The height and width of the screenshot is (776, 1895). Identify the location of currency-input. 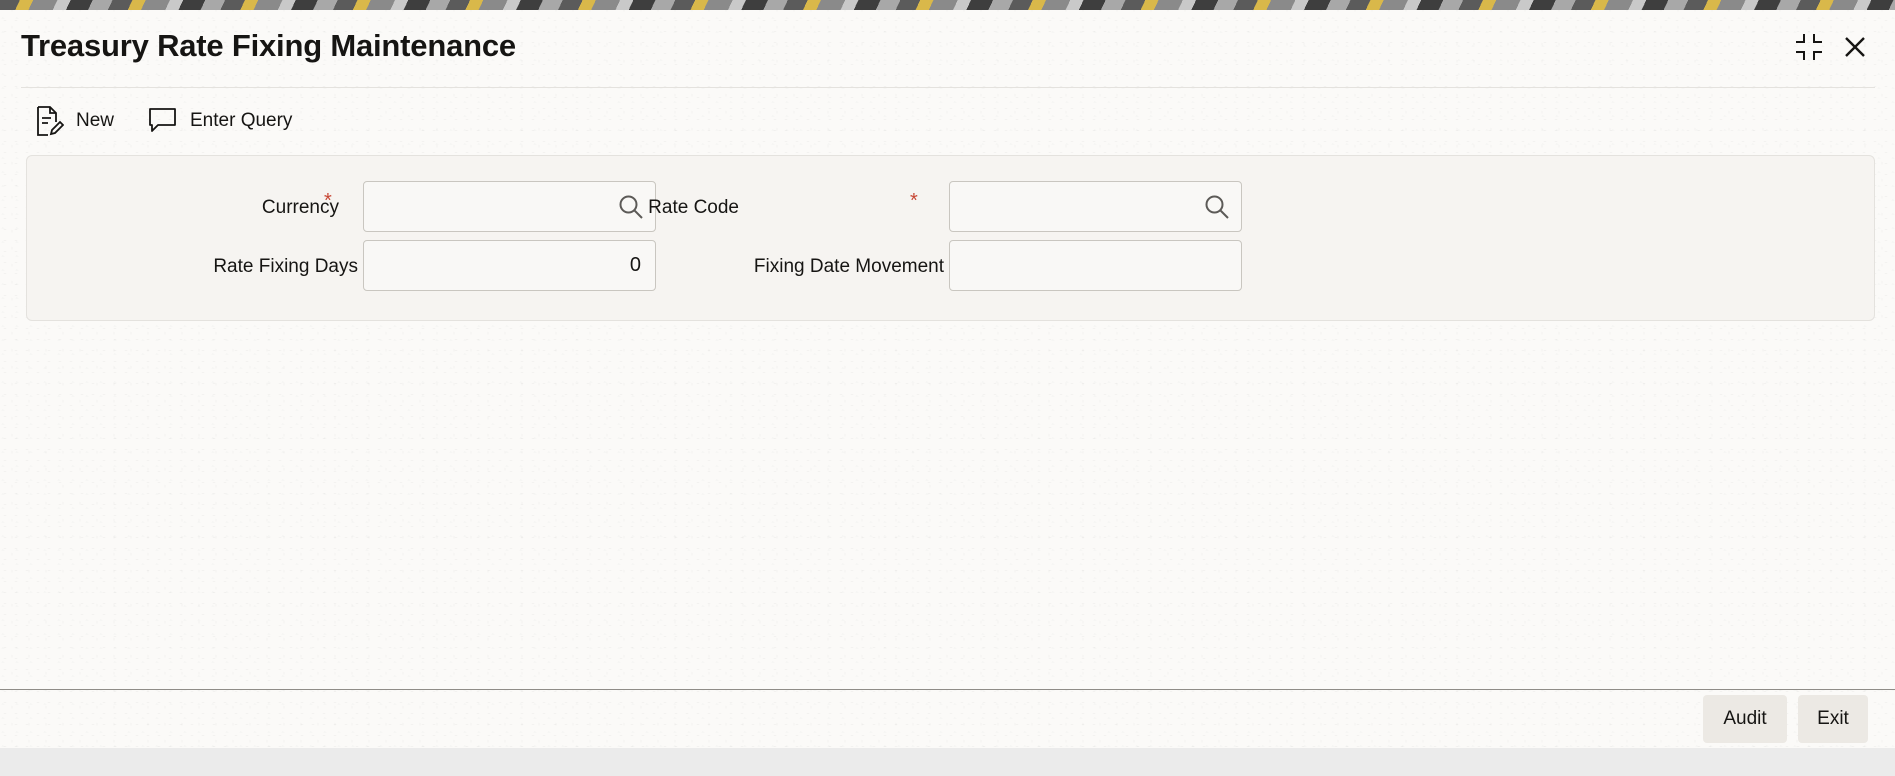
(509, 206).